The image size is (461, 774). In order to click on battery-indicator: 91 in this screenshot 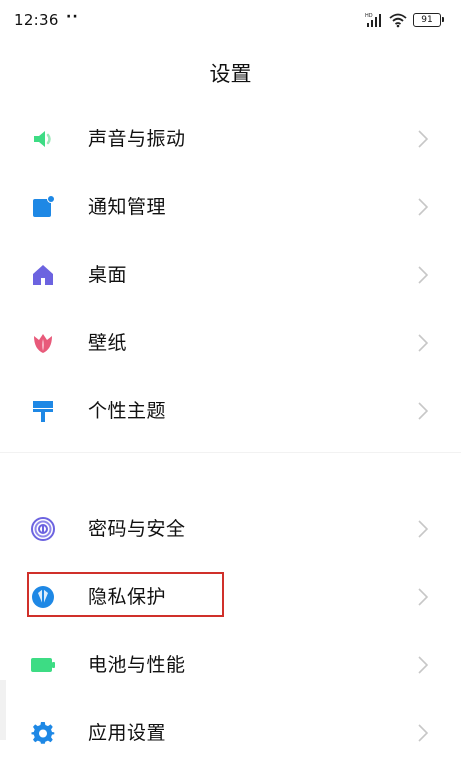, I will do `click(428, 20)`.